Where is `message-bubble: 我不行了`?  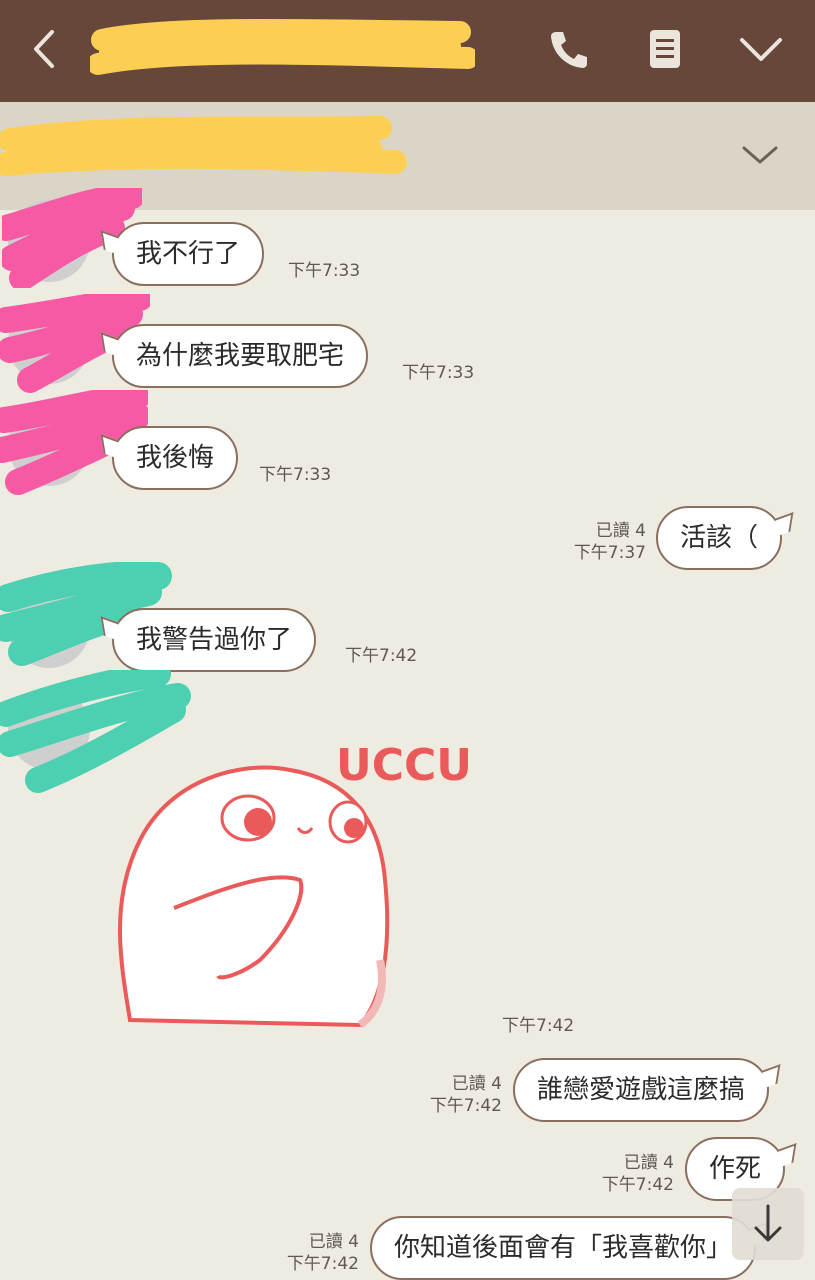
message-bubble: 我不行了 is located at coordinates (188, 254).